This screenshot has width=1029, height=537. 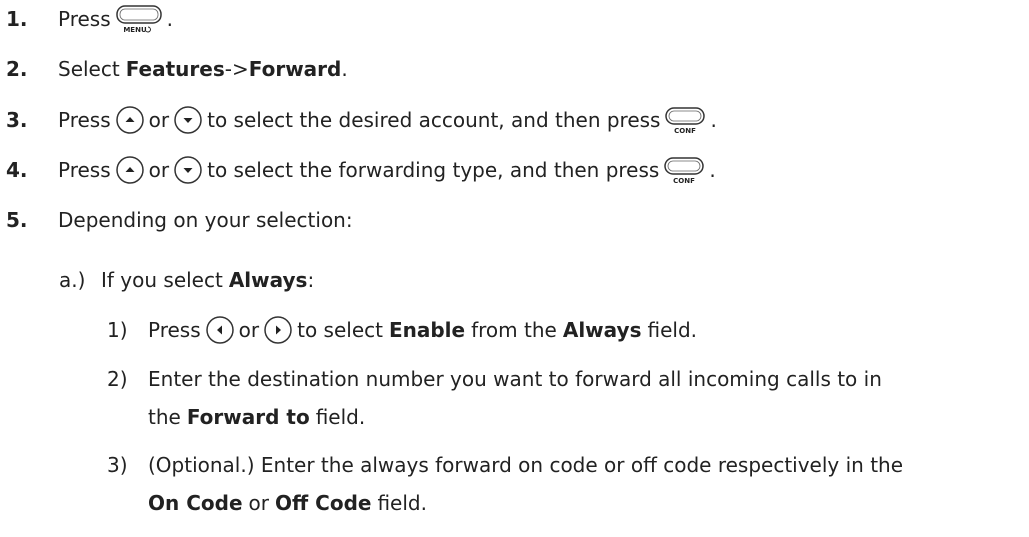 What do you see at coordinates (117, 465) in the screenshot?
I see `sub-item-number: 3)` at bounding box center [117, 465].